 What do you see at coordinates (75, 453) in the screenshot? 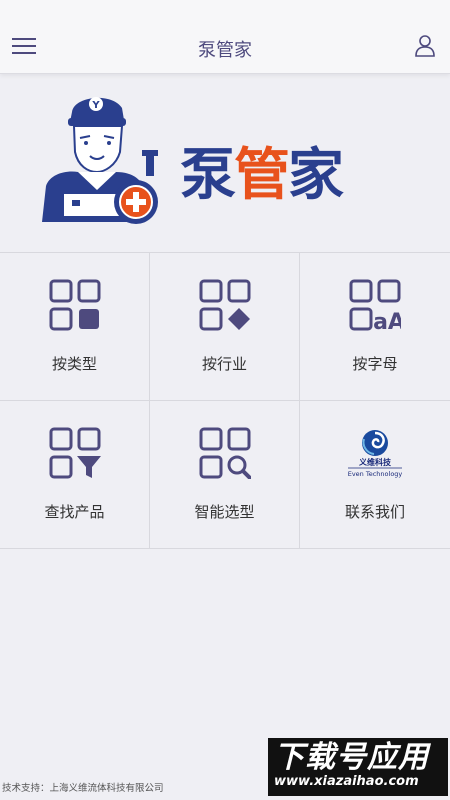
I see `filter-grid-icon` at bounding box center [75, 453].